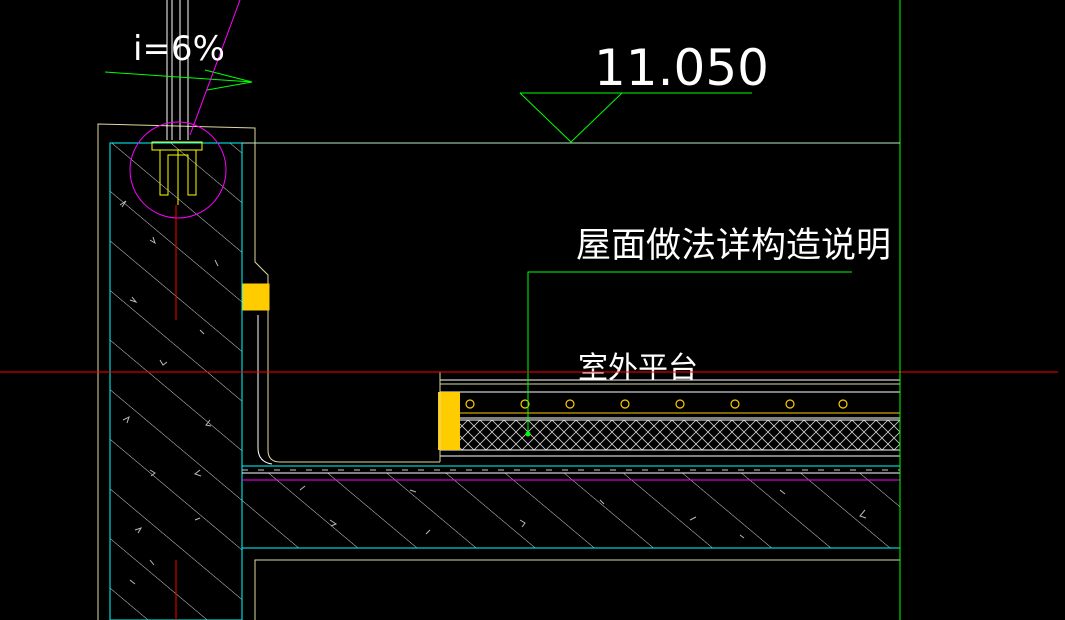  What do you see at coordinates (635, 117) in the screenshot?
I see `elevation-symbol` at bounding box center [635, 117].